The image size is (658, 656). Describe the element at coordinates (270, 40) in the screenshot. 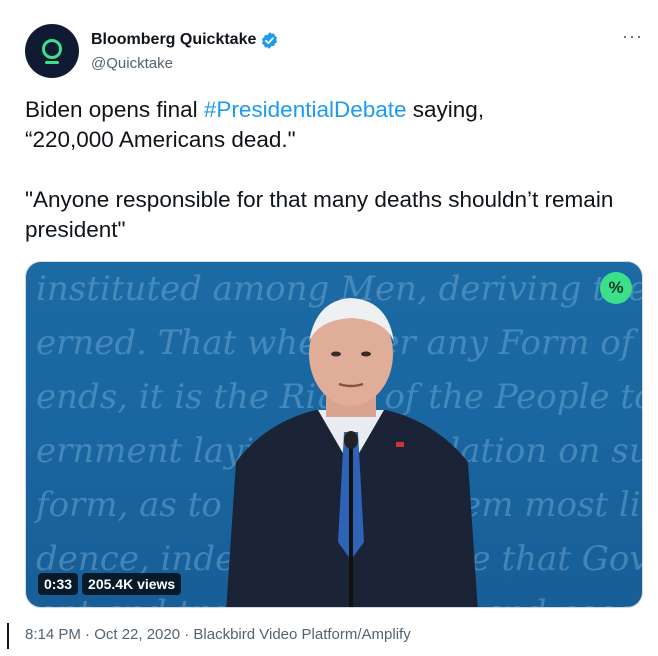

I see `verified-badge-icon` at that location.